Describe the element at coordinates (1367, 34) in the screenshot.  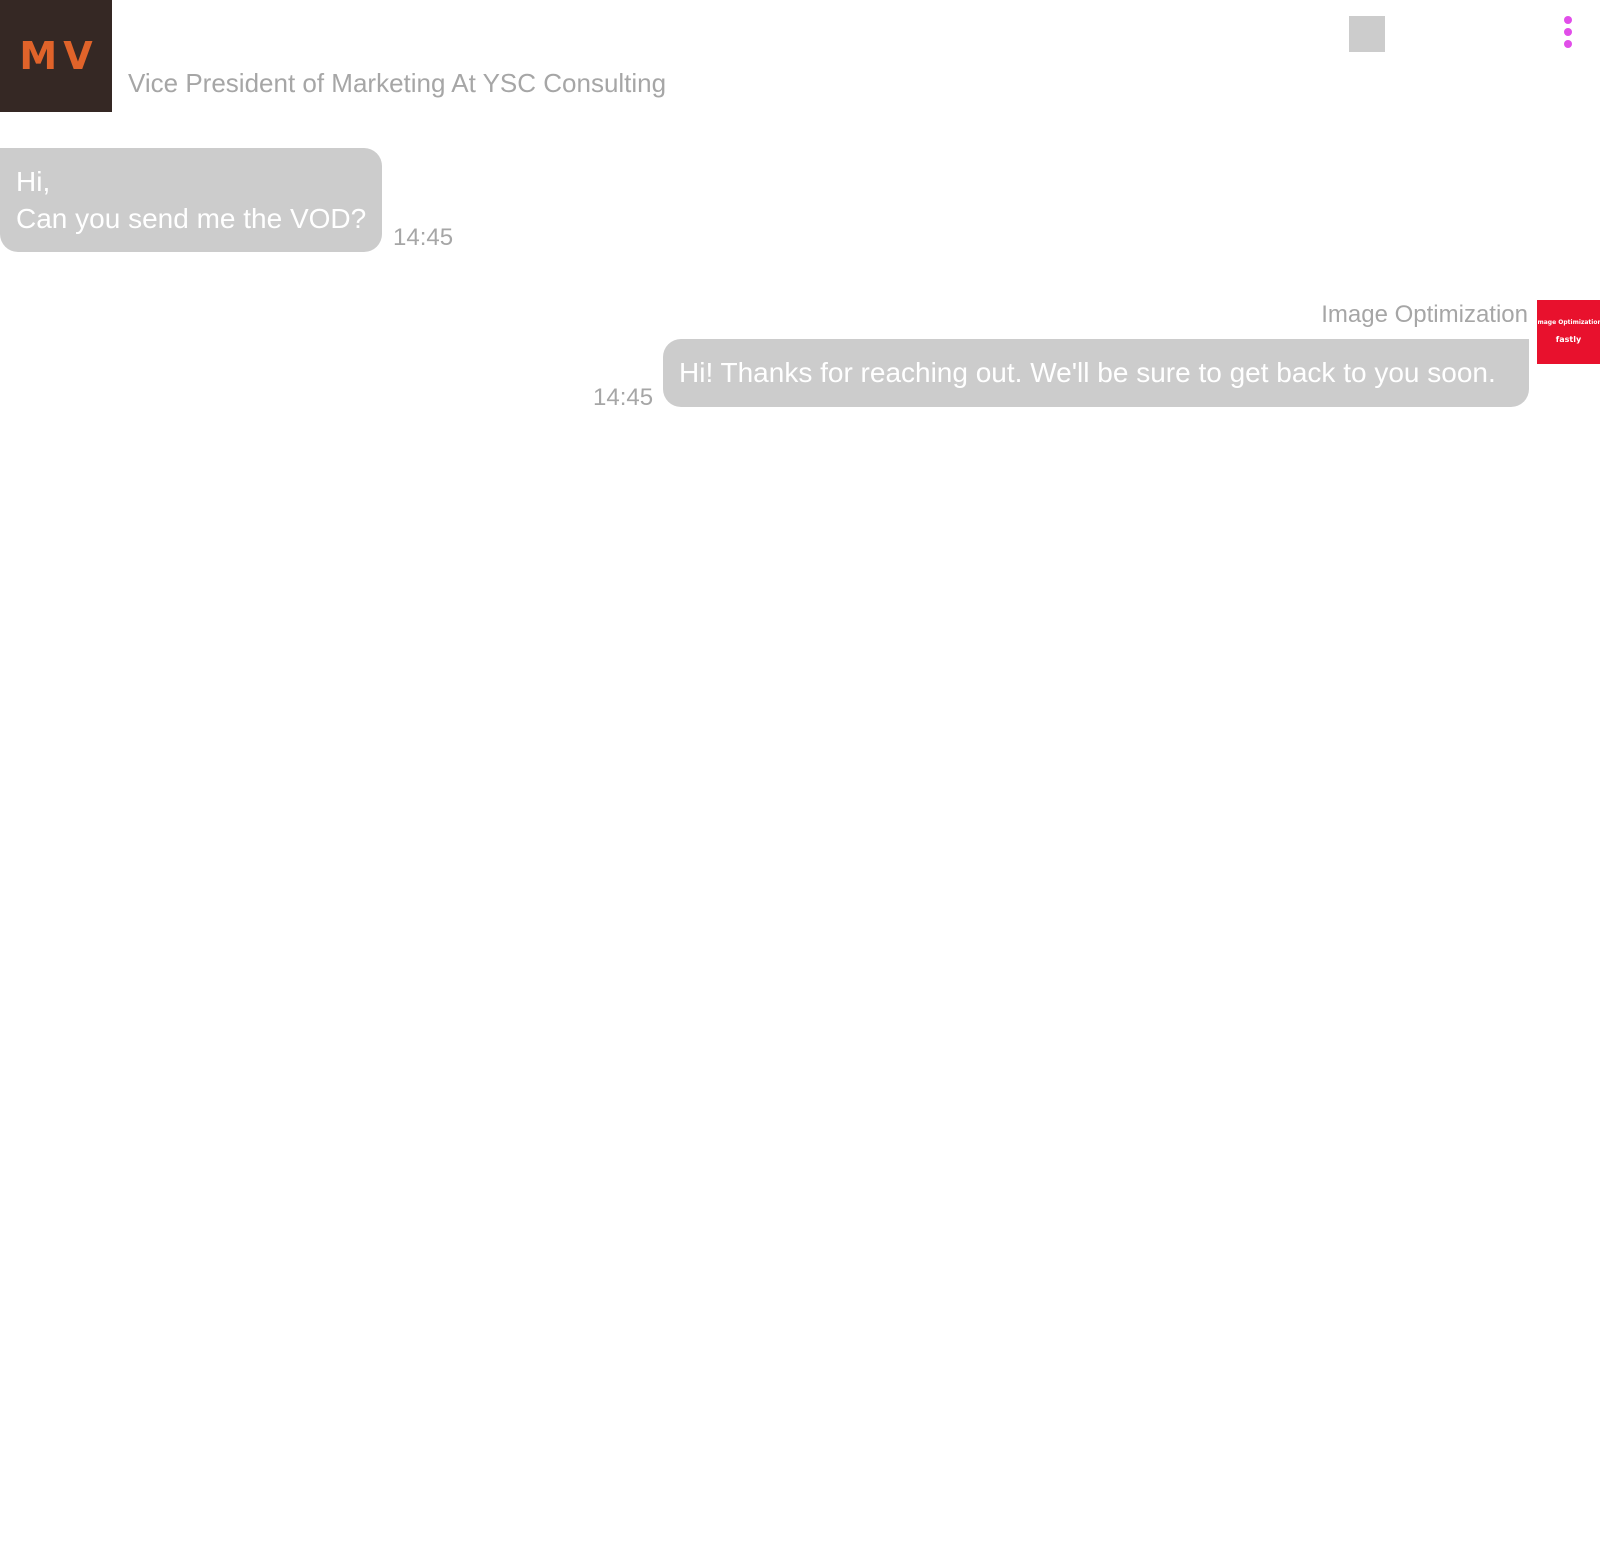
I see `header-action-button` at that location.